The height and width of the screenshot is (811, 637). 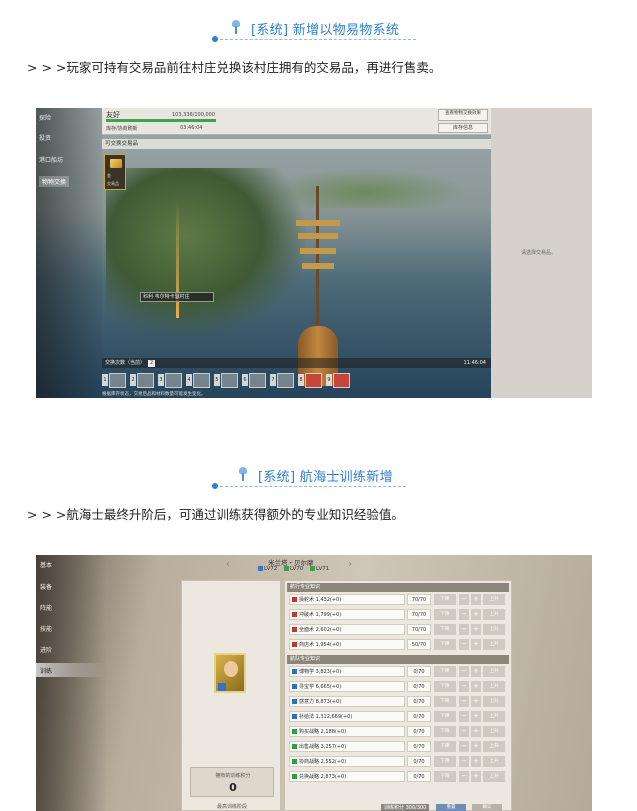 What do you see at coordinates (45, 117) in the screenshot?
I see `nav-explore: 探险` at bounding box center [45, 117].